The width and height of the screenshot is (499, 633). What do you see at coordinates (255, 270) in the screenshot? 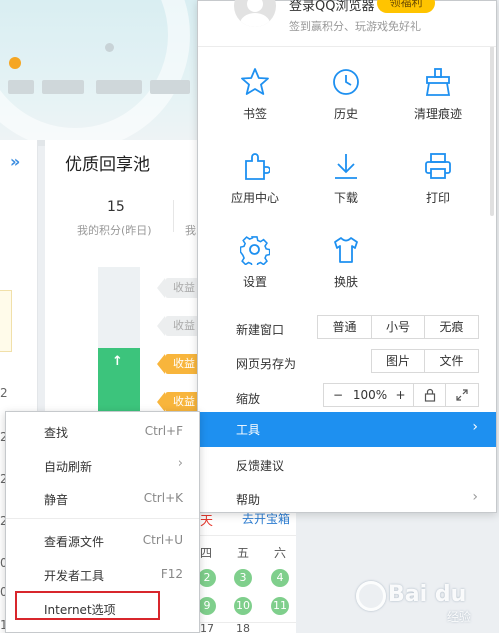
I see `settings-item: 设置` at bounding box center [255, 270].